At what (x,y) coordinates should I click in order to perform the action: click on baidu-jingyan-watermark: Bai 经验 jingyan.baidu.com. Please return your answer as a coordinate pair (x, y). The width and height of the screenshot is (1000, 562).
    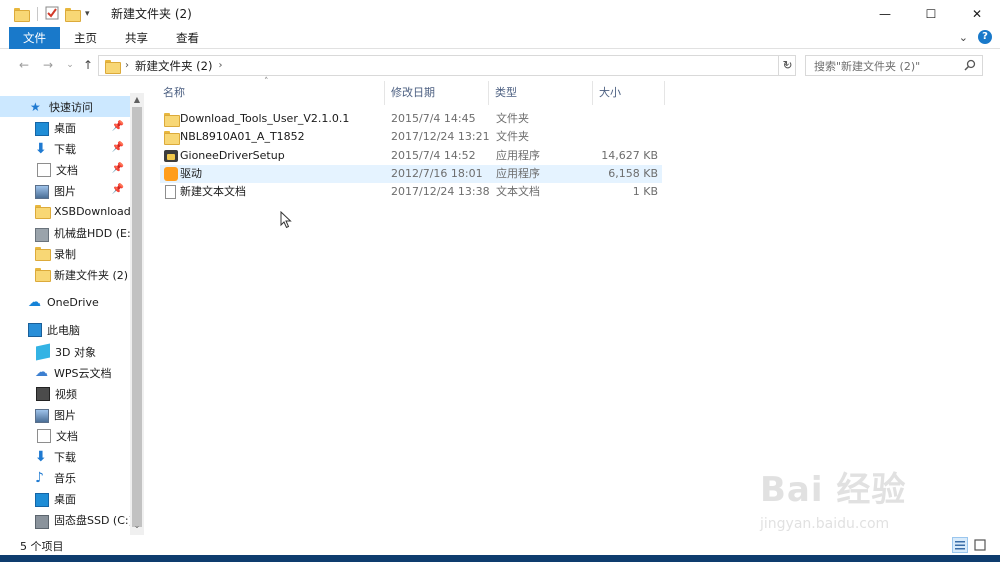
    Looking at the image, I should click on (870, 497).